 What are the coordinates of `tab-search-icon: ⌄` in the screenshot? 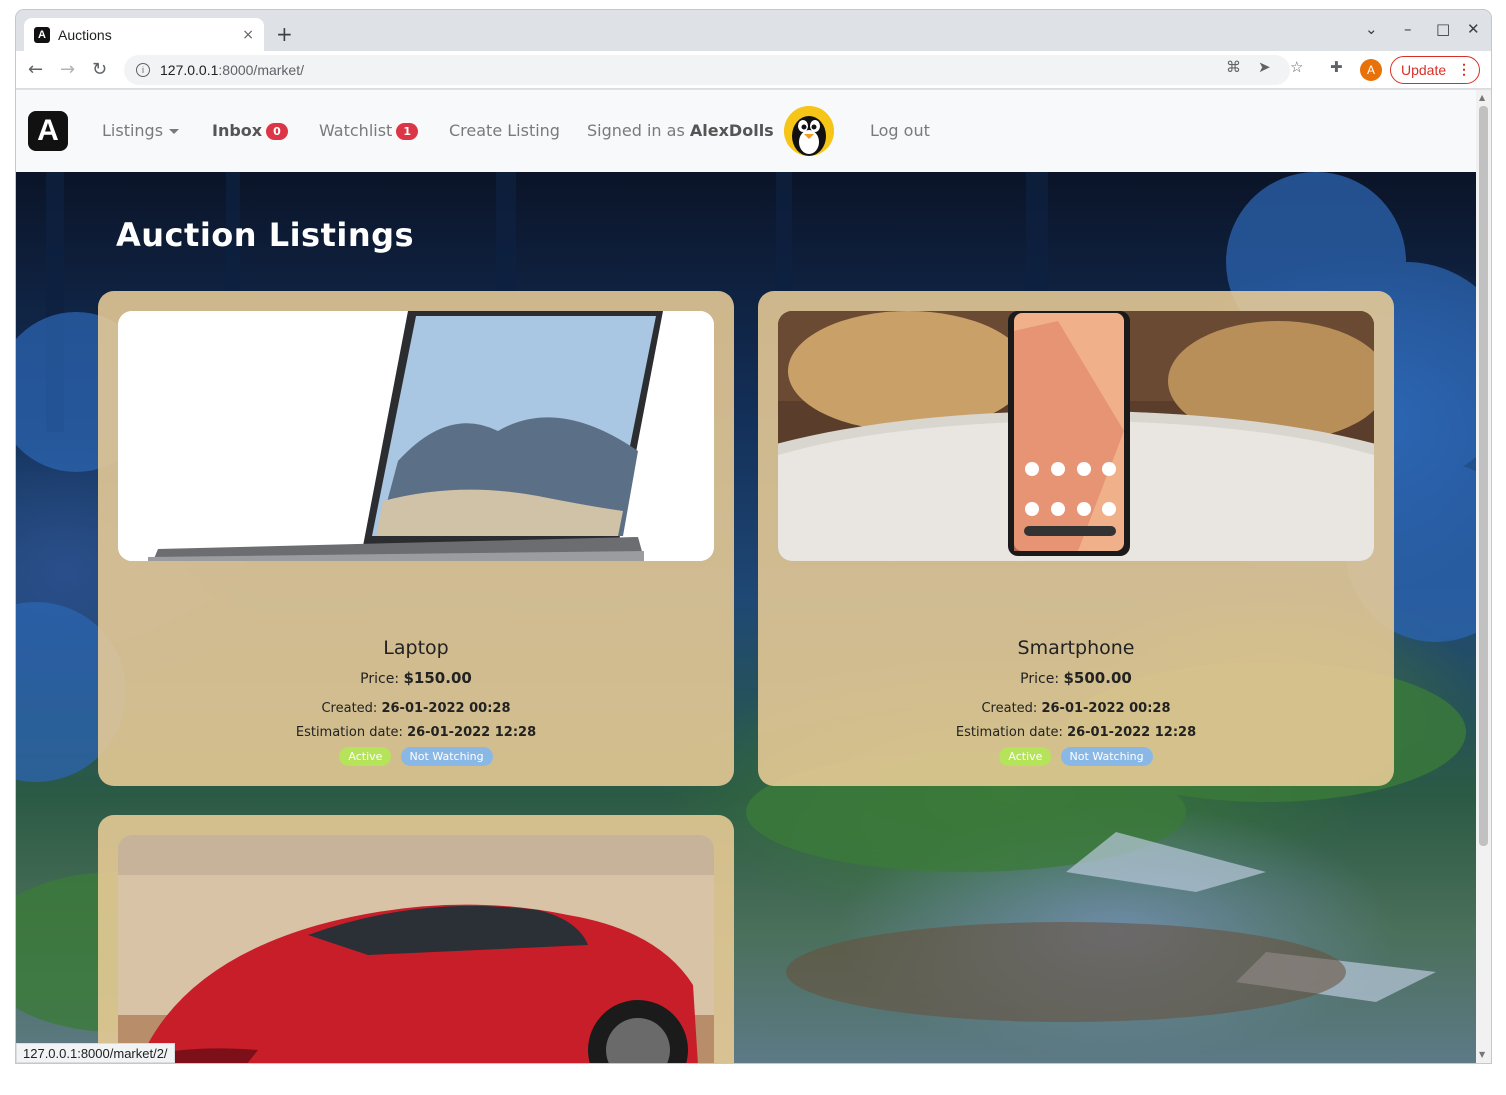 It's located at (1371, 29).